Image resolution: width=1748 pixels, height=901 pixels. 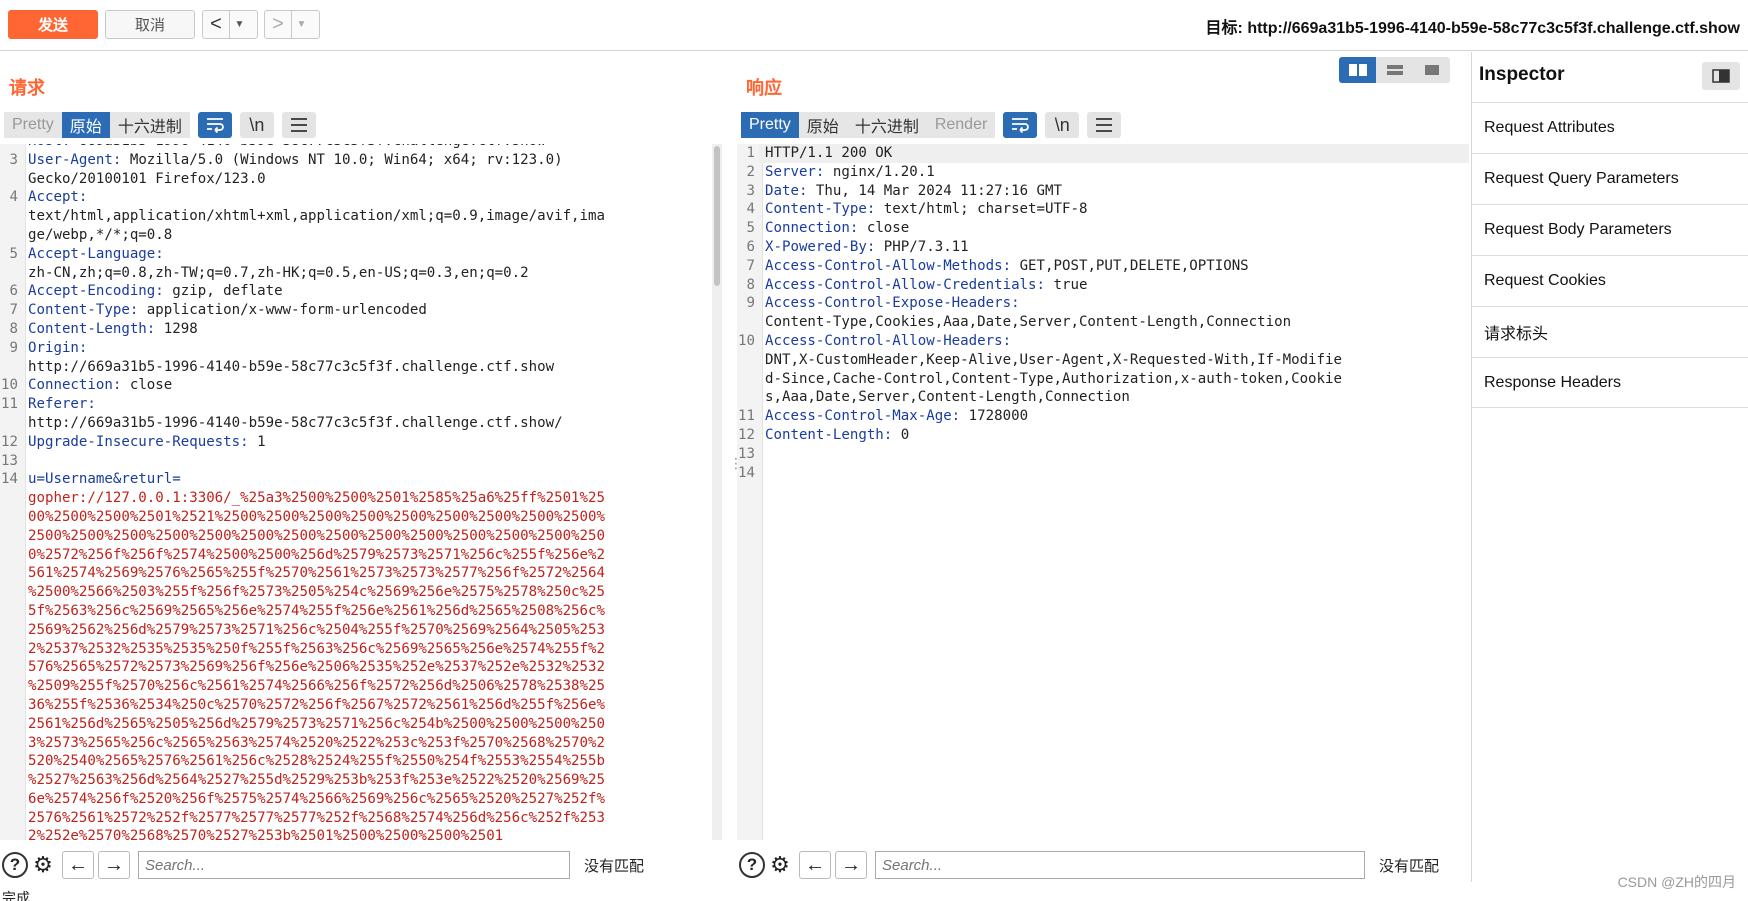 I want to click on inspector-splitter-handle: ⋮, so click(x=1473, y=468).